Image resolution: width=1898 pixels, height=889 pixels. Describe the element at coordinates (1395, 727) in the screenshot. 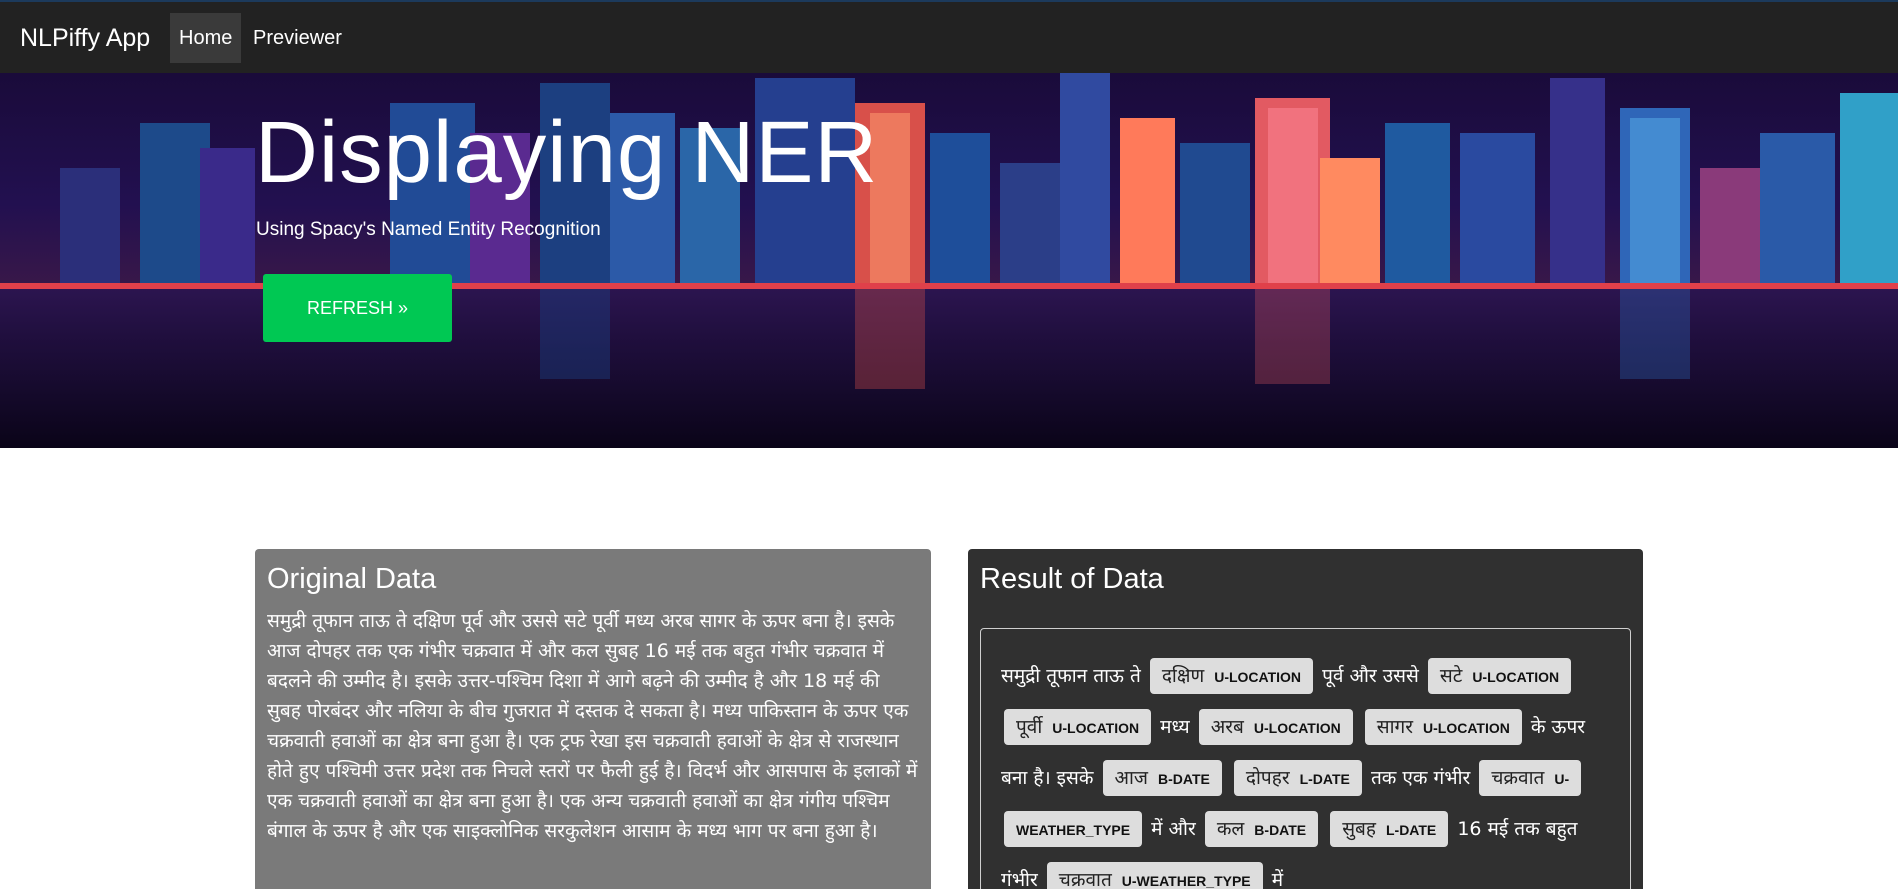

I see `entity-text: सागर` at that location.